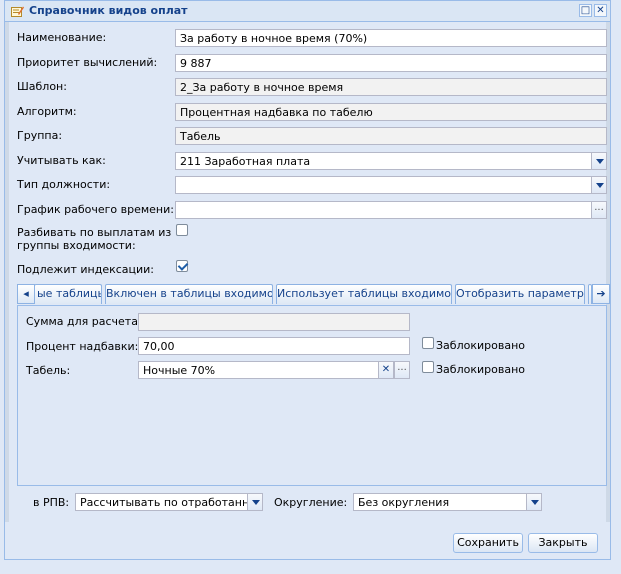 The image size is (621, 574). I want to click on template-label: Шаблон:, so click(42, 86).